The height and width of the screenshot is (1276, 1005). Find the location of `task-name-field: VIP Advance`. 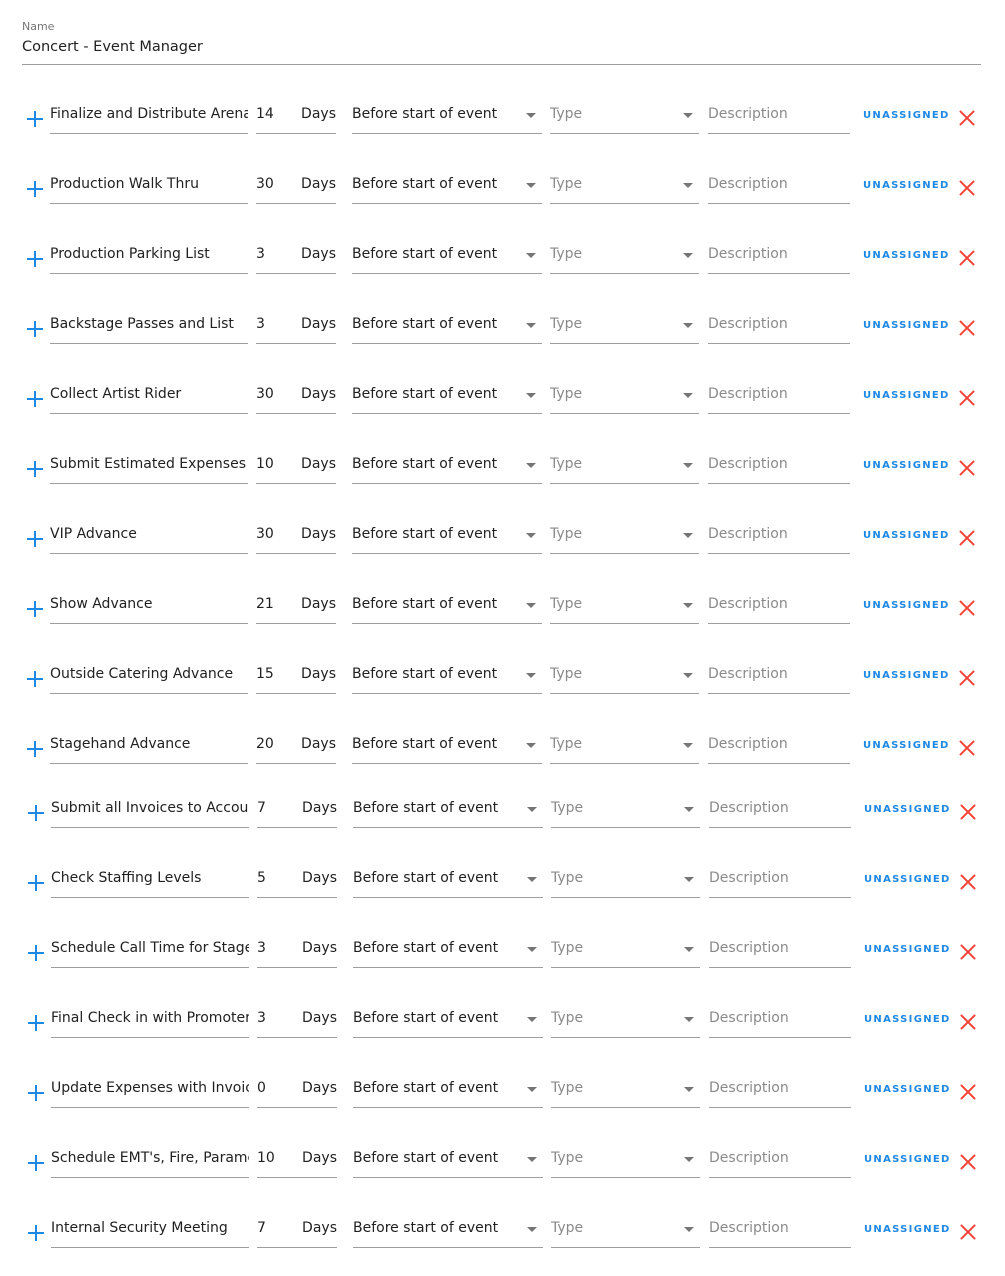

task-name-field: VIP Advance is located at coordinates (149, 538).